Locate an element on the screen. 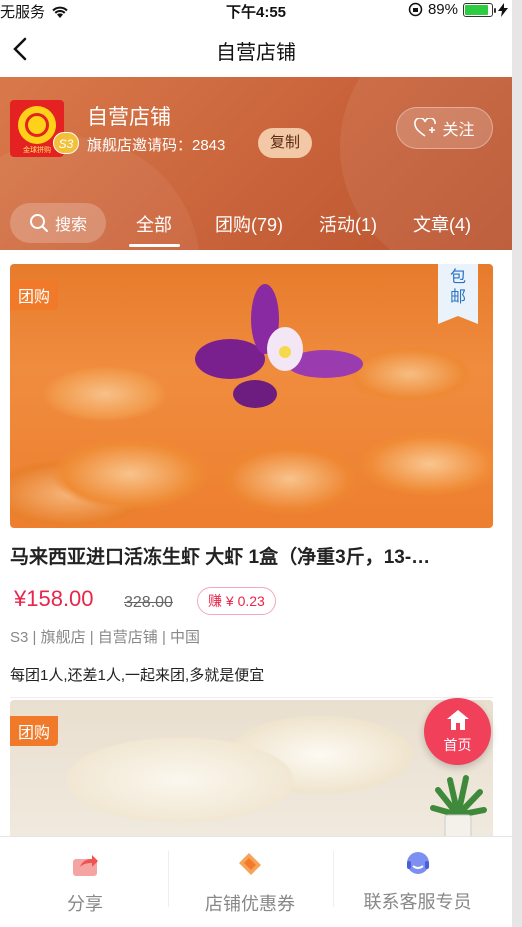  free-shipping-badge: 包 邮 is located at coordinates (458, 294).